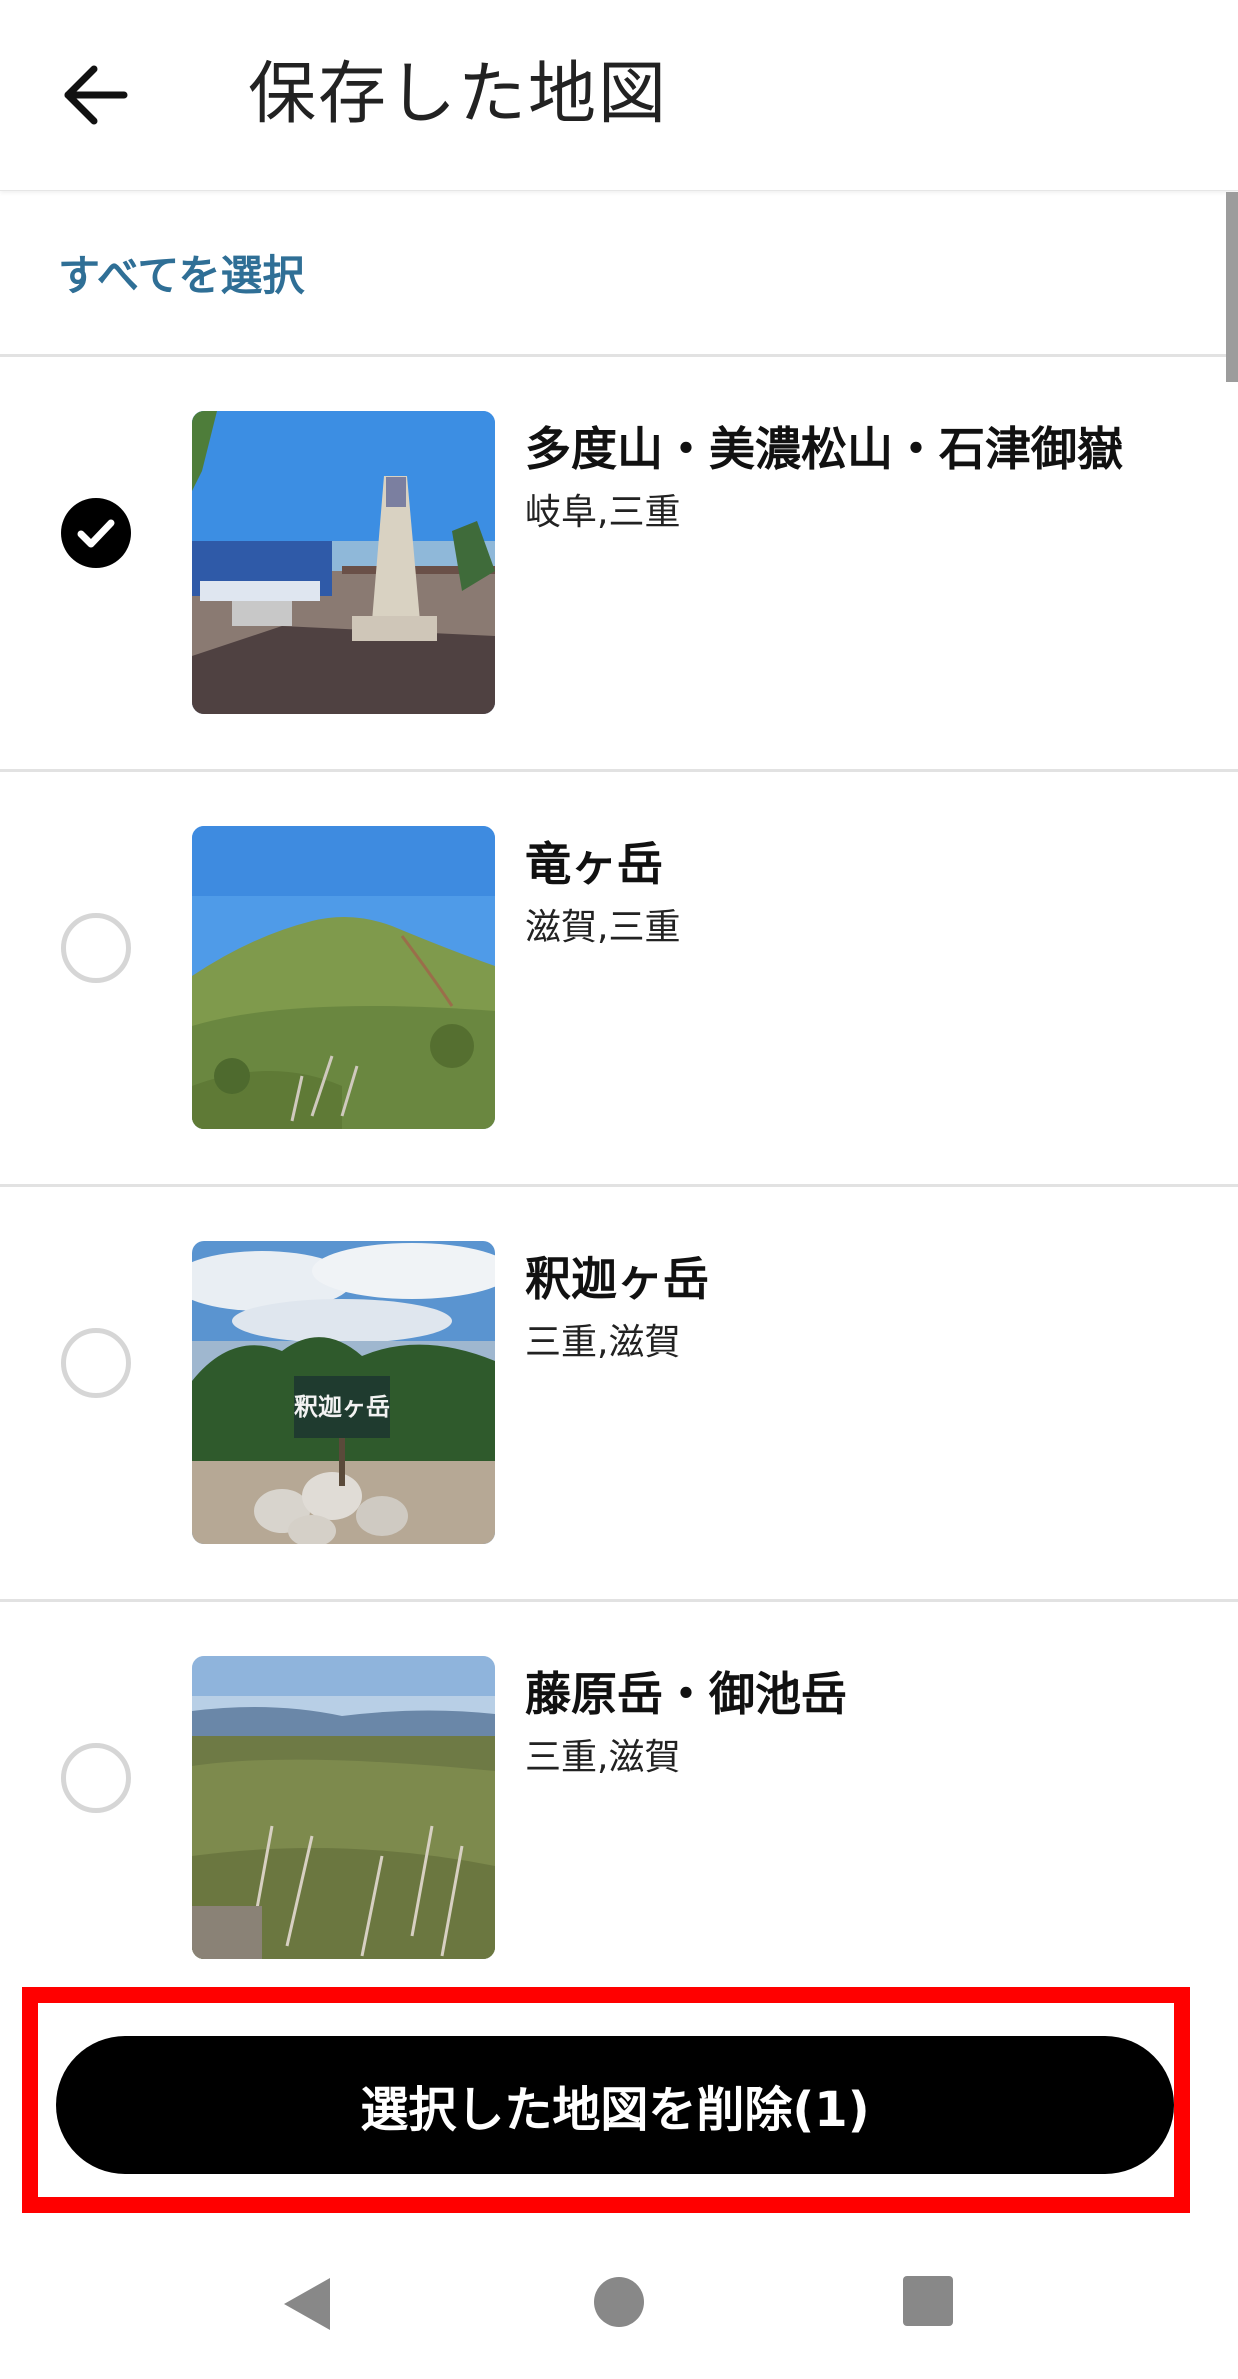  I want to click on back-button, so click(95, 95).